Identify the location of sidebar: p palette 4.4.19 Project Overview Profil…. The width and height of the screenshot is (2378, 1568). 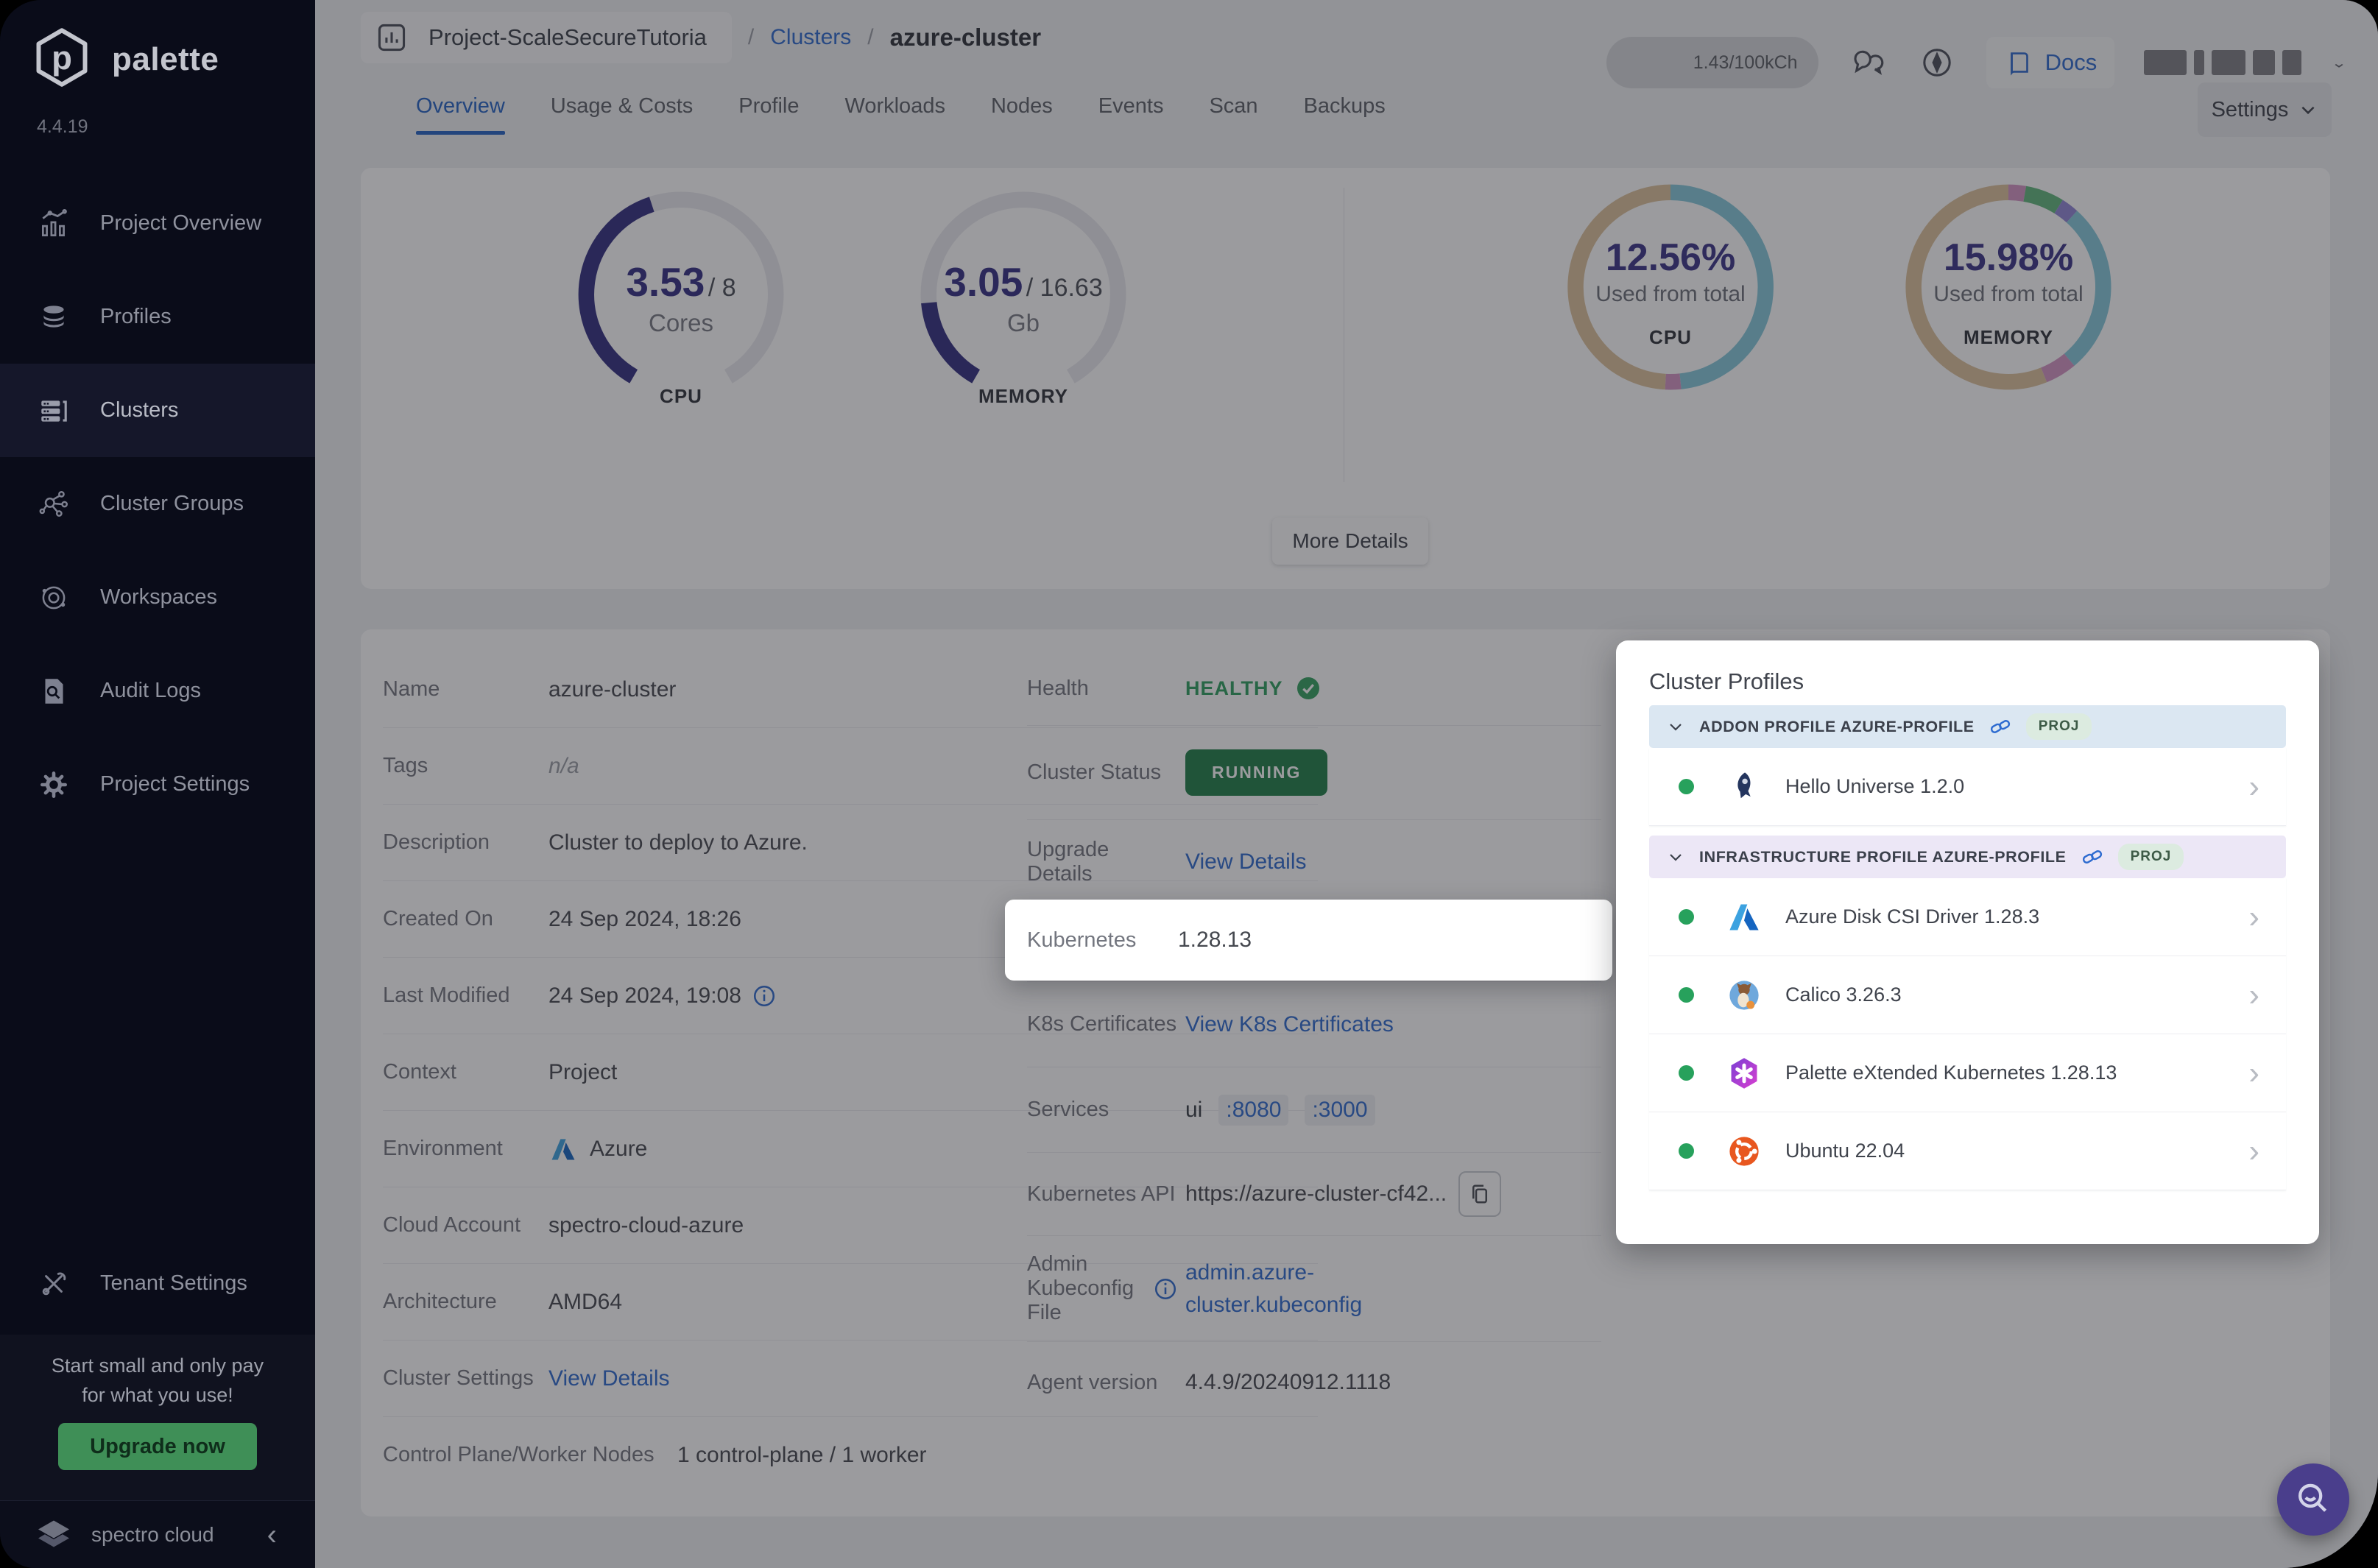
(157, 784).